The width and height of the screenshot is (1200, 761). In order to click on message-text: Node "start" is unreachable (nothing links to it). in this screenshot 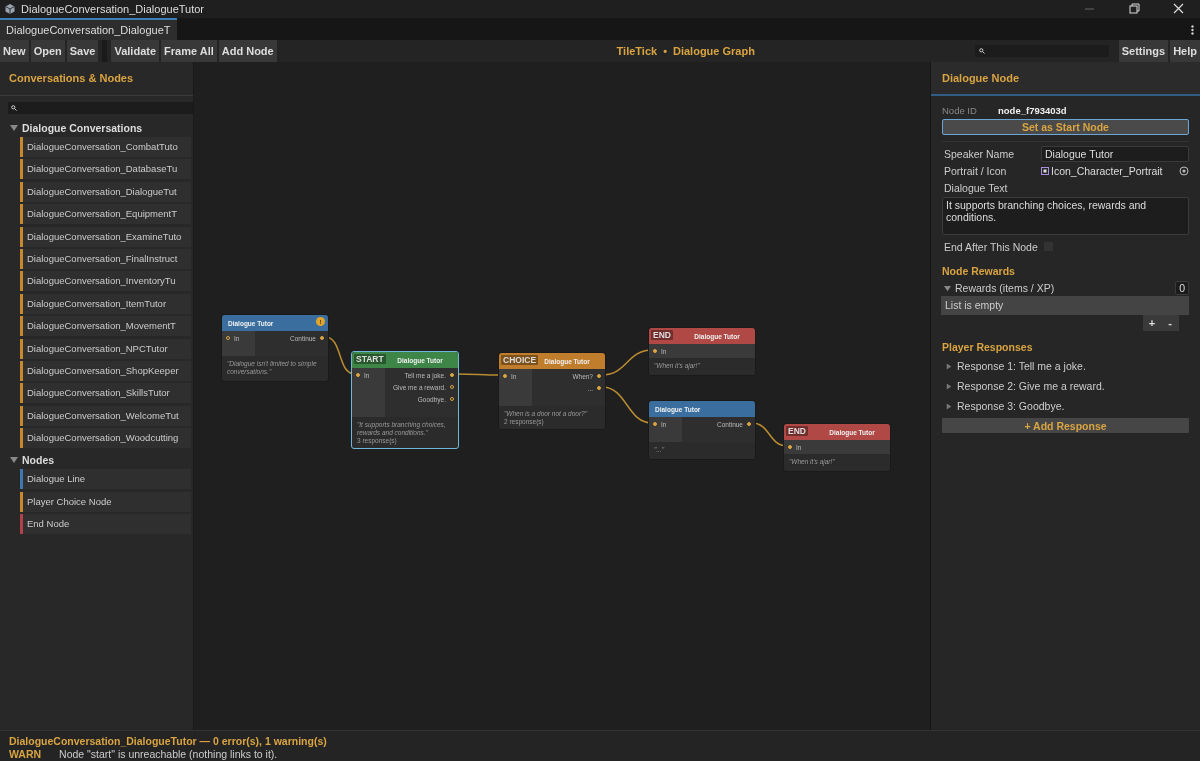, I will do `click(168, 754)`.